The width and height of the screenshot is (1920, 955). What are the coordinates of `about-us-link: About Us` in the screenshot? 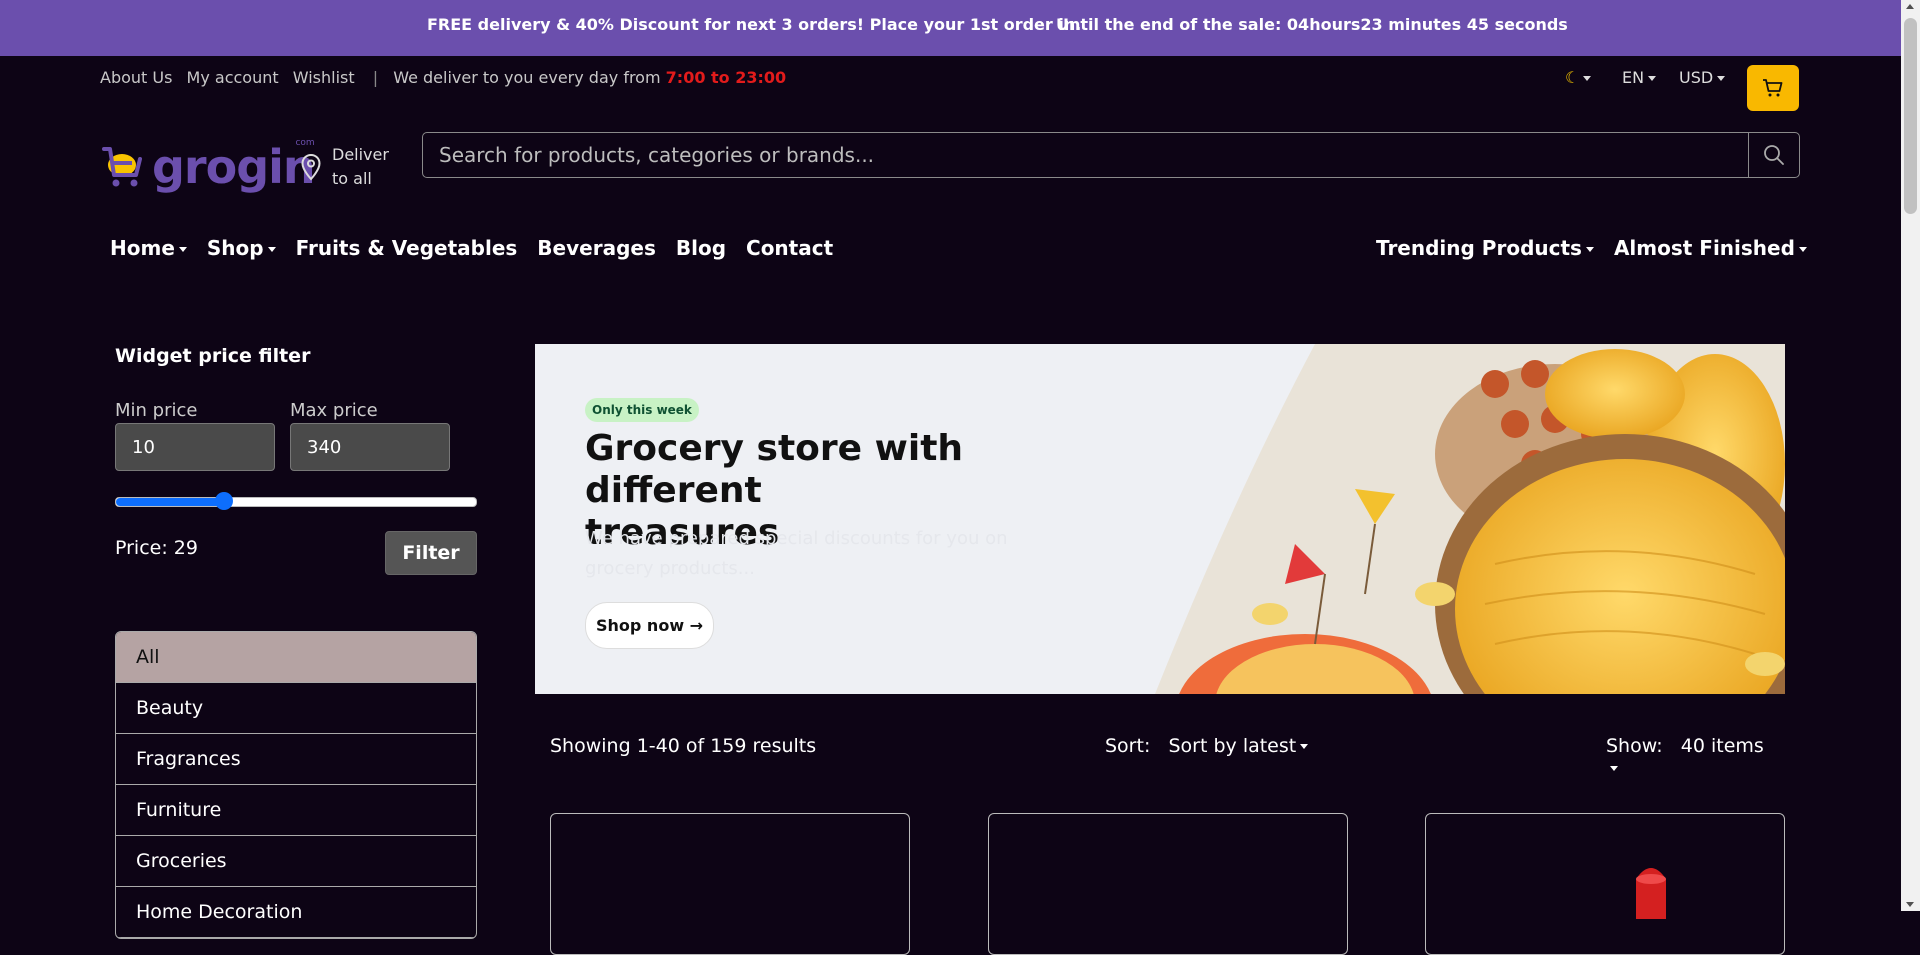 It's located at (136, 77).